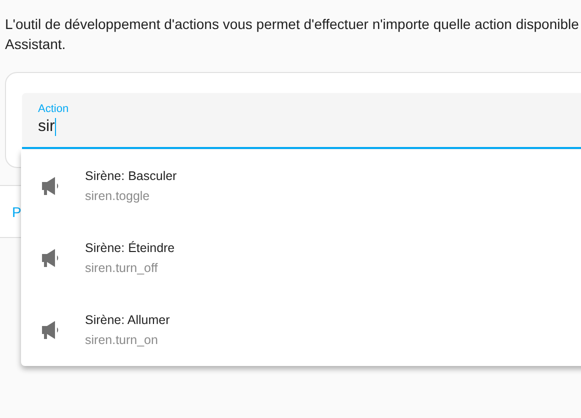 The width and height of the screenshot is (581, 418). I want to click on action-id: siren.toggle, so click(117, 196).